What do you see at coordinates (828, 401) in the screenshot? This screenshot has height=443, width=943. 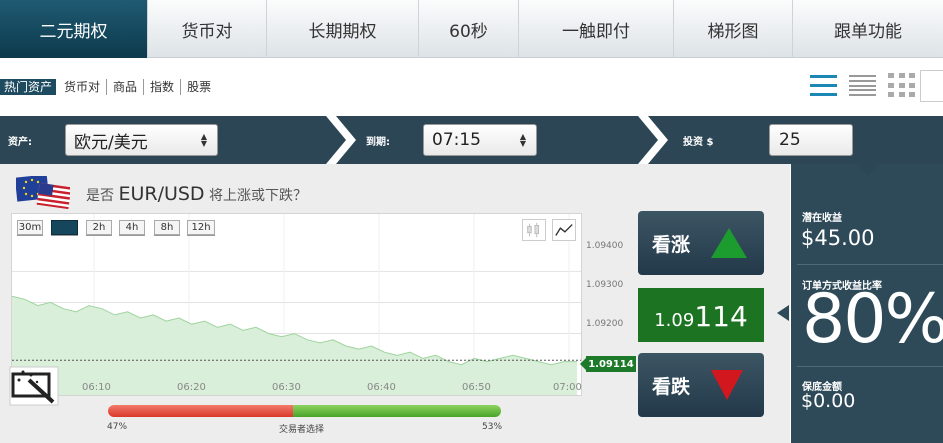 I see `guarantee-value: $0.00` at bounding box center [828, 401].